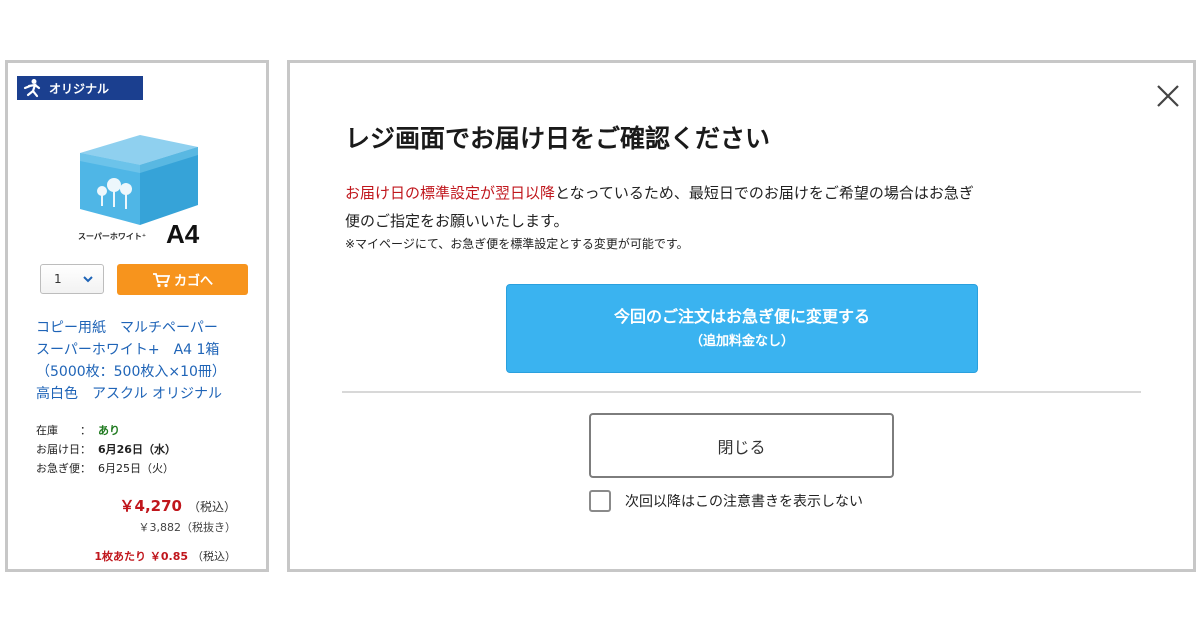 This screenshot has height=630, width=1200. Describe the element at coordinates (741, 392) in the screenshot. I see `divider` at that location.